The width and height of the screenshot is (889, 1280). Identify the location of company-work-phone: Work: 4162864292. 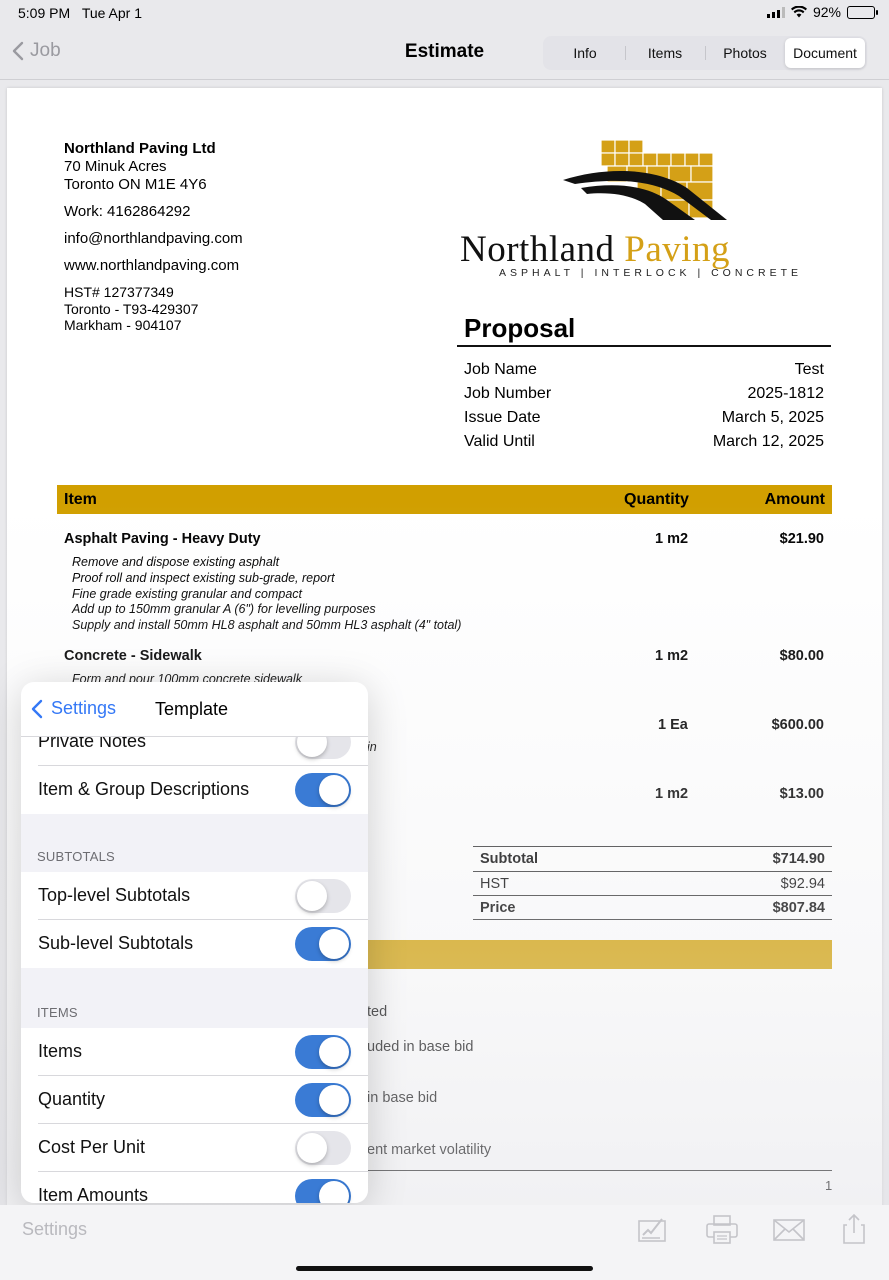
(127, 211).